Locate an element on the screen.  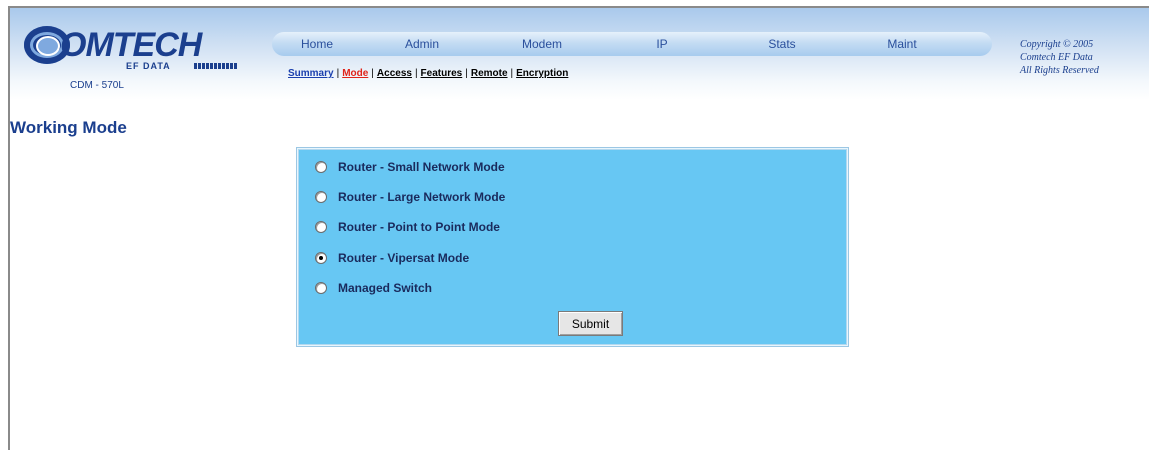
nav-stats: Stats is located at coordinates (782, 44).